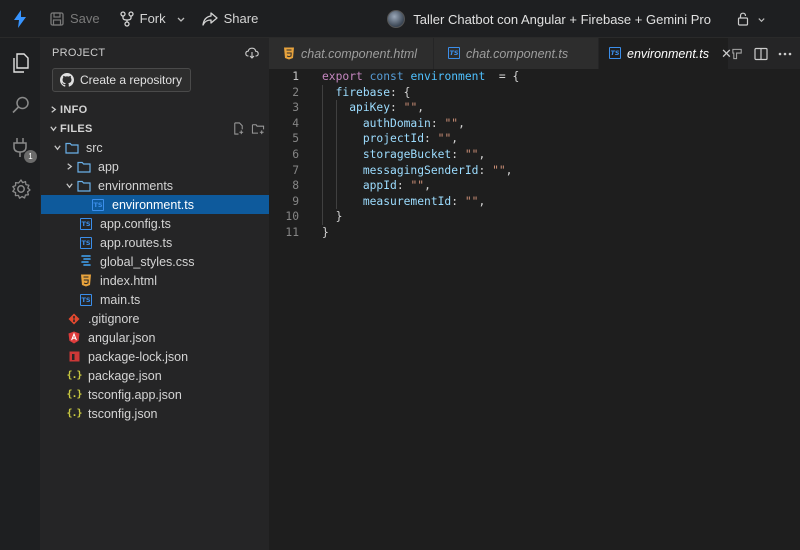  I want to click on tree-item-angular-json: angular.json, so click(155, 337).